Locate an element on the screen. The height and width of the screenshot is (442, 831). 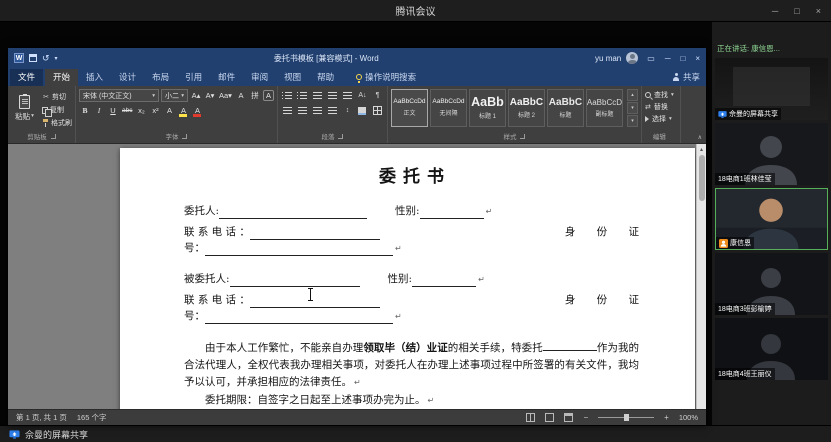
style-no-spacing: AaBbCcDd 无间隔 is located at coordinates (448, 108).